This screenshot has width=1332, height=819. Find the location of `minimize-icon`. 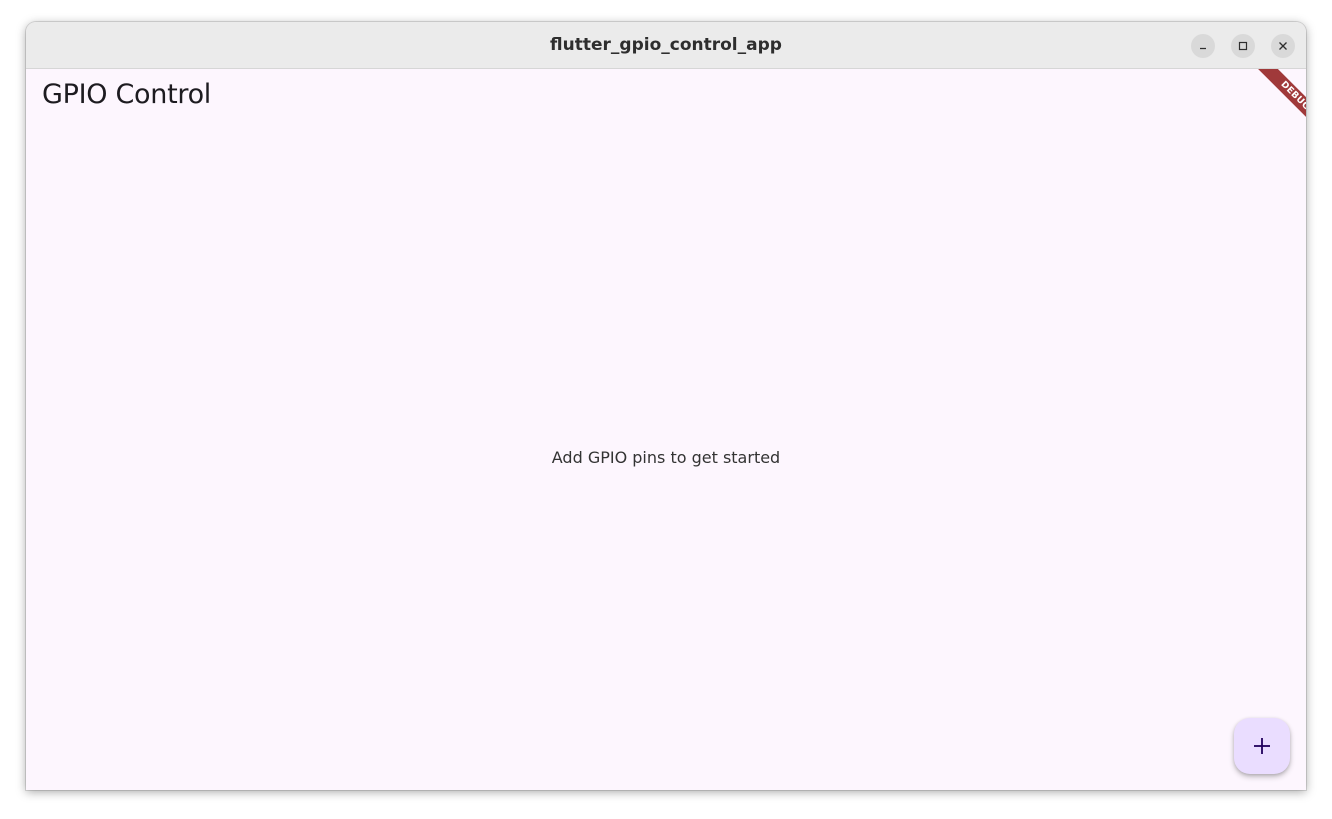

minimize-icon is located at coordinates (1203, 48).